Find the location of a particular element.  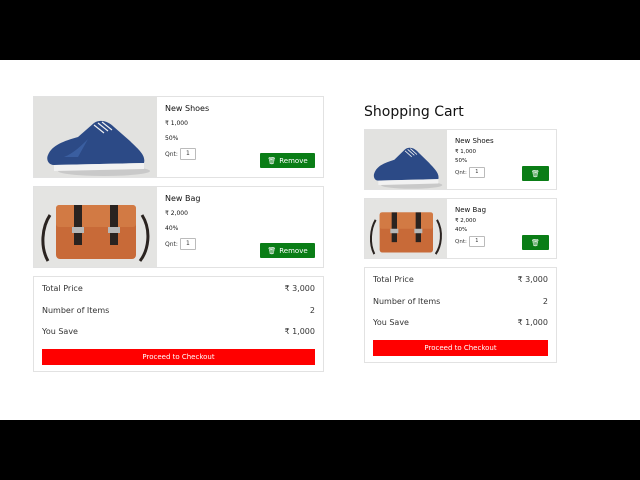

cart-item-bag: New Bag ₹ 2,000 40% Qnt: 1 🗑 is located at coordinates (460, 228).